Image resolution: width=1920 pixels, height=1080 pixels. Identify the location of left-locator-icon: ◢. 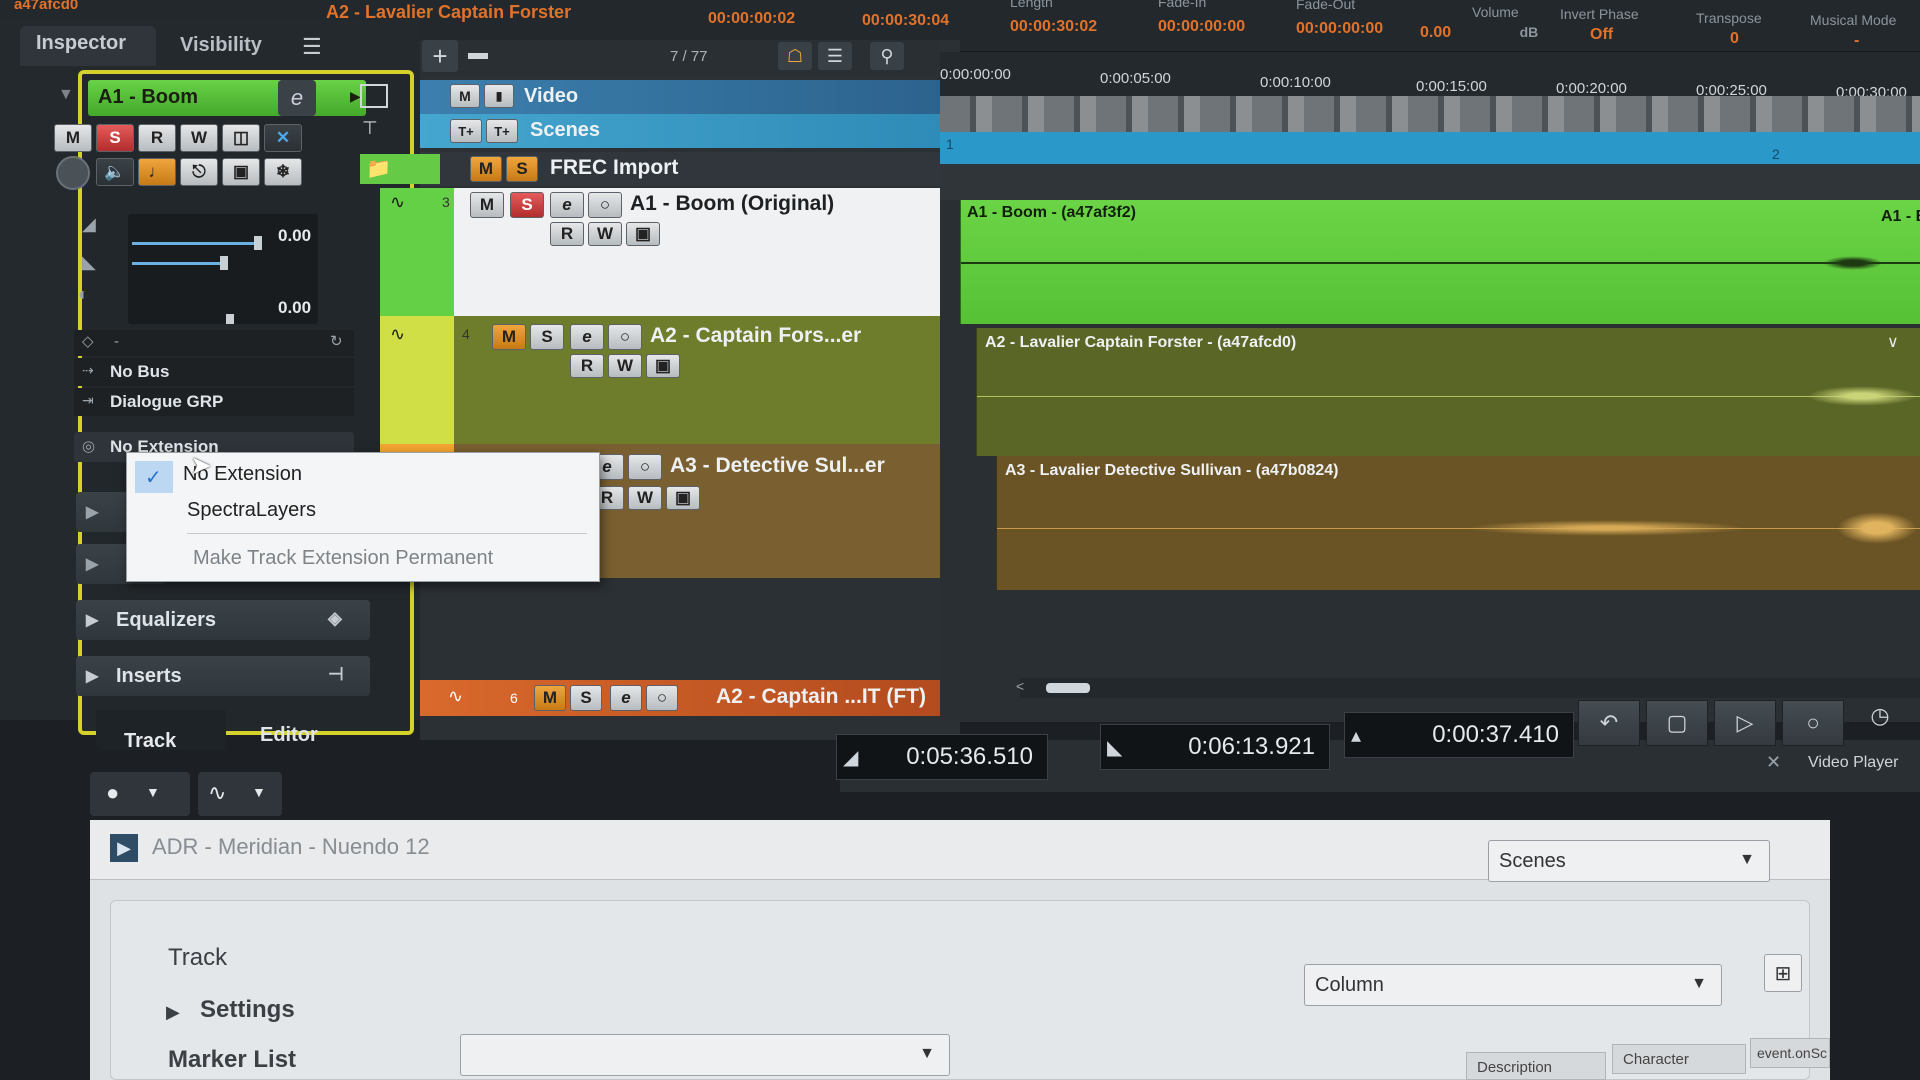
(850, 757).